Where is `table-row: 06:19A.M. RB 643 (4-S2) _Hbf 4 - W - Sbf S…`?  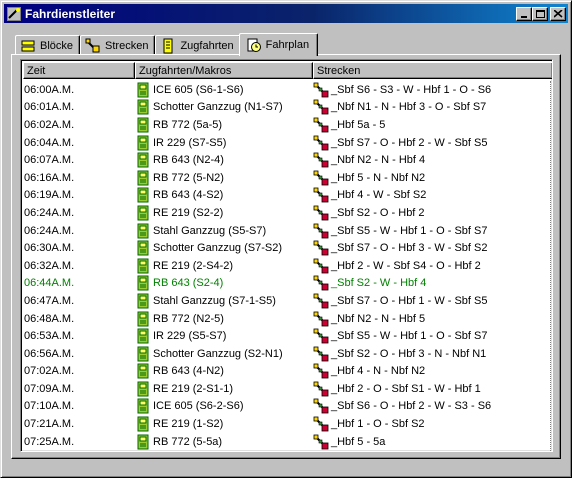 table-row: 06:19A.M. RB 643 (4-S2) _Hbf 4 - W - Sbf S… is located at coordinates (287, 196).